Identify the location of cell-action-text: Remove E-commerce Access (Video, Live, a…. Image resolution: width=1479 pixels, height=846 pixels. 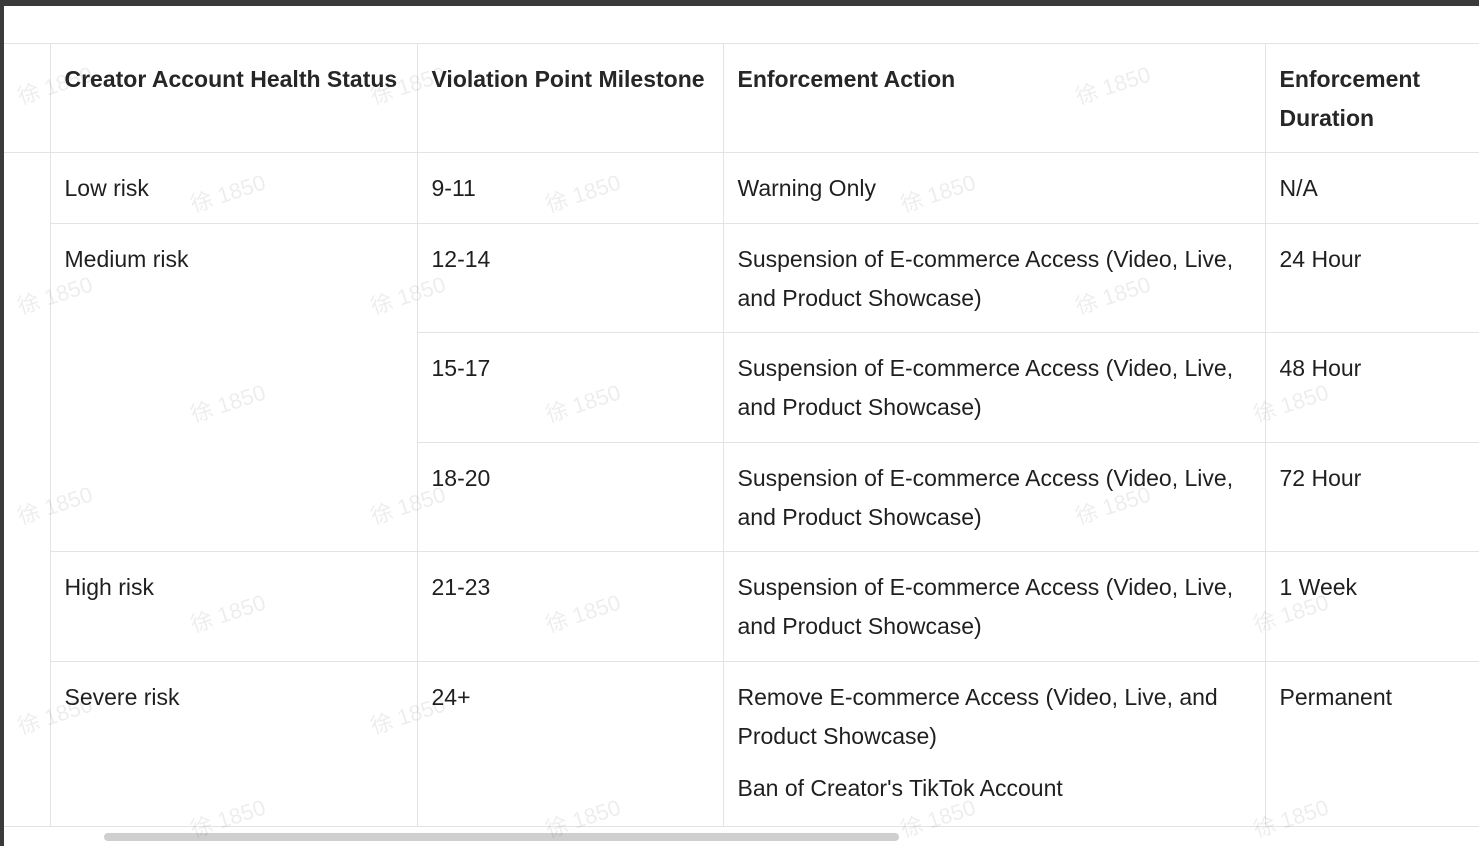
(977, 716).